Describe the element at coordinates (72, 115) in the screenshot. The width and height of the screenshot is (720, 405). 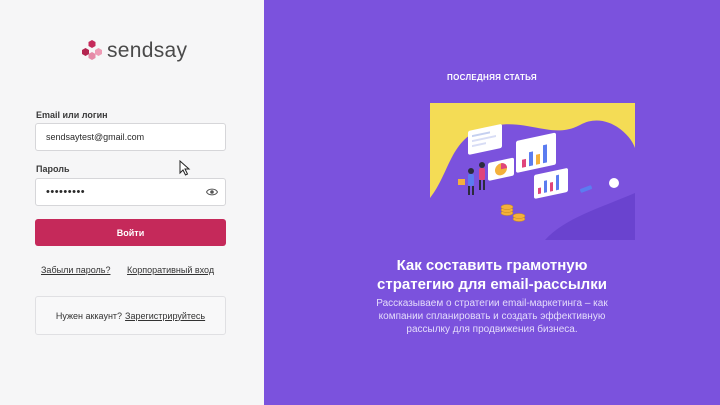
I see `email-label: Email или логин` at that location.